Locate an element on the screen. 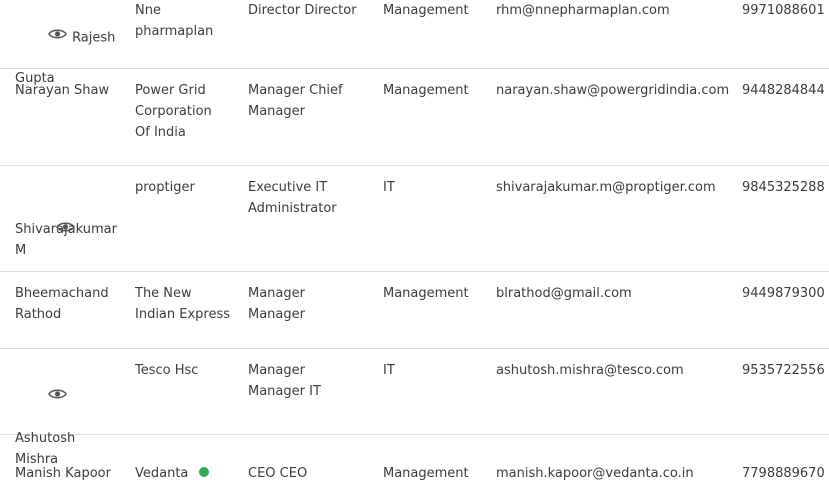  phone-cell: 9845325288 is located at coordinates (785, 187).